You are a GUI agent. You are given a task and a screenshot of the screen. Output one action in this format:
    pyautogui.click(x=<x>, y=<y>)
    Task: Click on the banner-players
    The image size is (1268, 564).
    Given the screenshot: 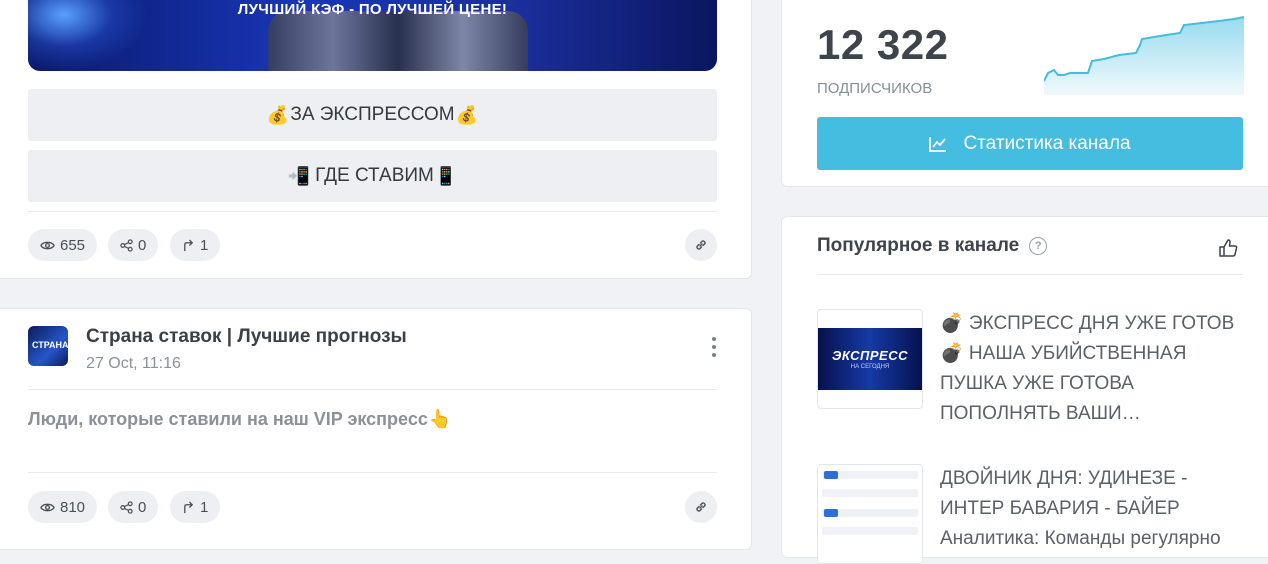 What is the action you would take?
    pyautogui.click(x=398, y=41)
    